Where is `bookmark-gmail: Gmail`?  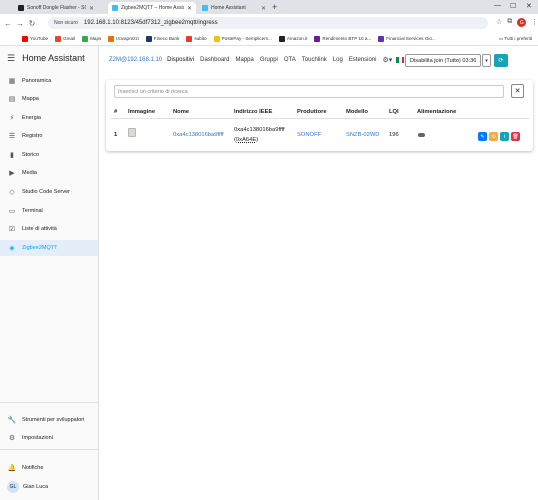 bookmark-gmail: Gmail is located at coordinates (65, 38).